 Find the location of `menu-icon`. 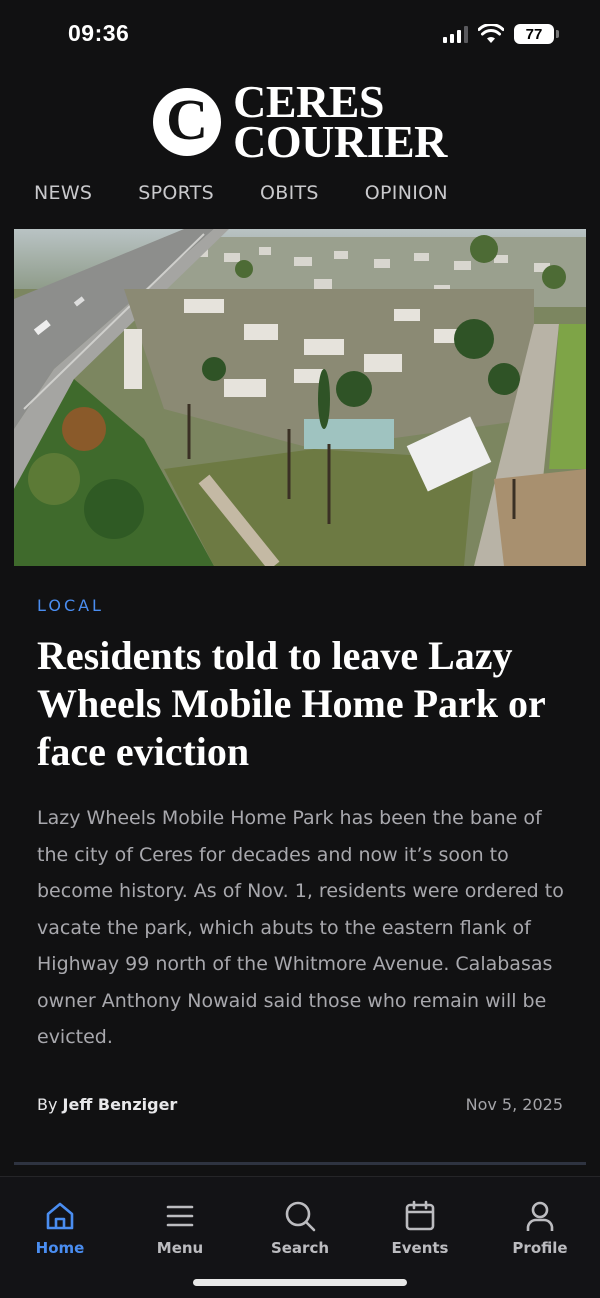

menu-icon is located at coordinates (180, 1216).